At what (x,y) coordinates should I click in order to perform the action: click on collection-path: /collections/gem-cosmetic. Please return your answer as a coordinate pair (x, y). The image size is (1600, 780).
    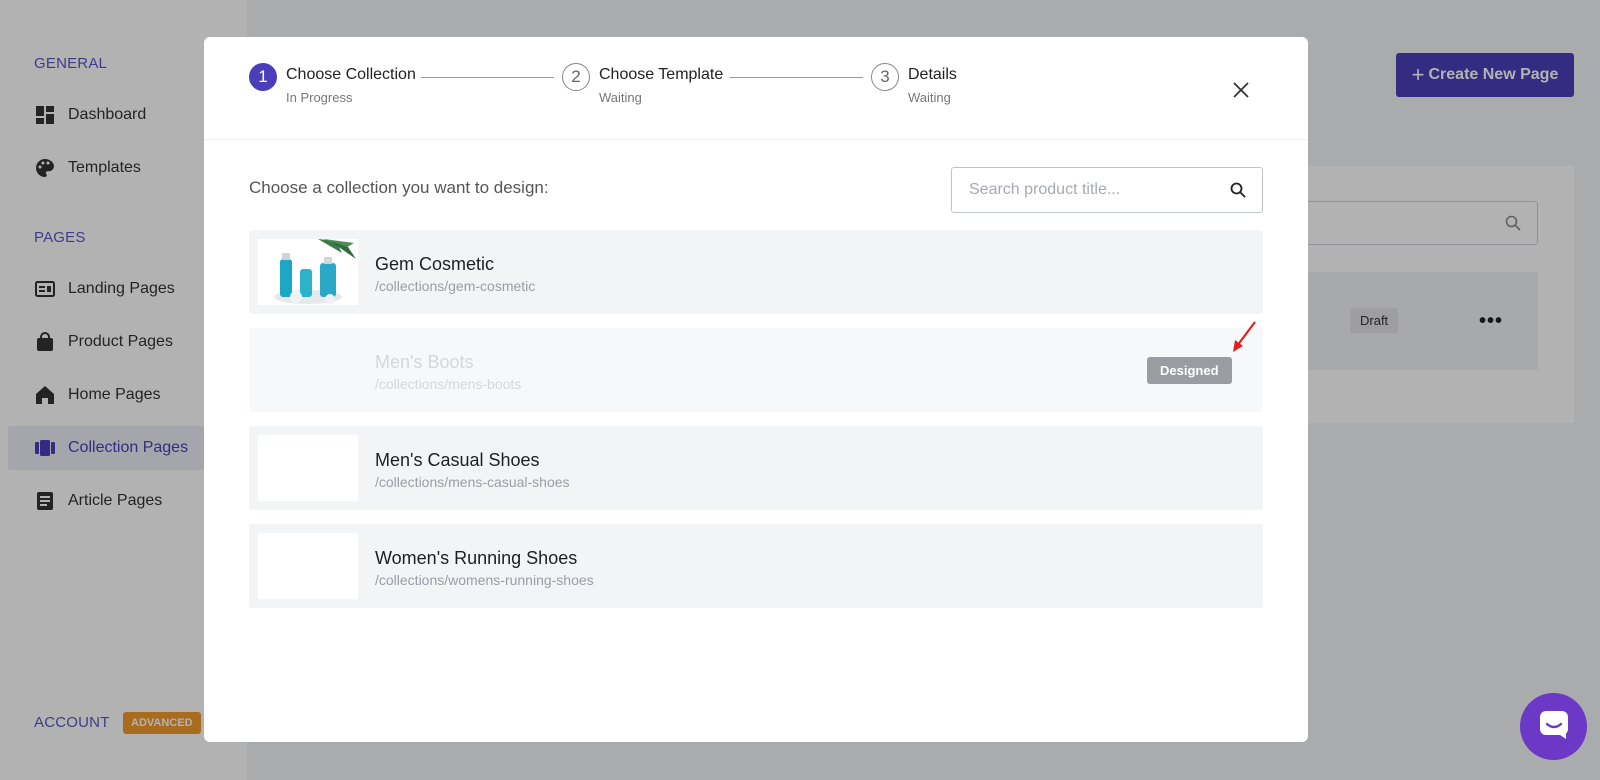
    Looking at the image, I should click on (455, 286).